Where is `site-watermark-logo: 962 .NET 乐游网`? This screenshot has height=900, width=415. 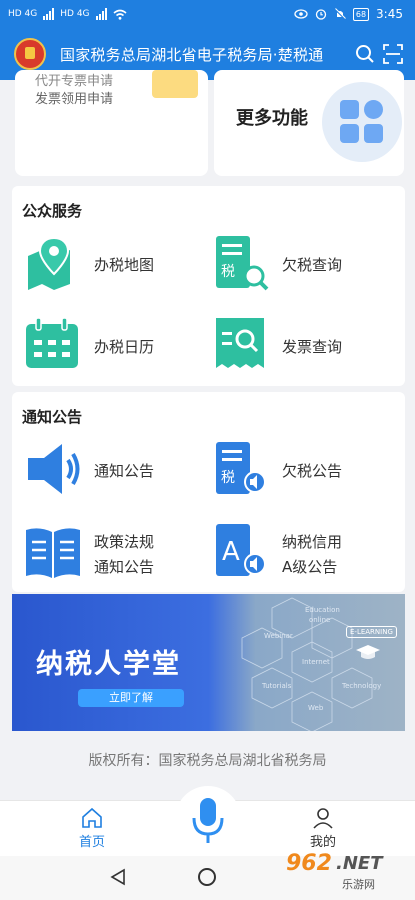
site-watermark-logo: 962 .NET 乐游网 is located at coordinates (343, 871).